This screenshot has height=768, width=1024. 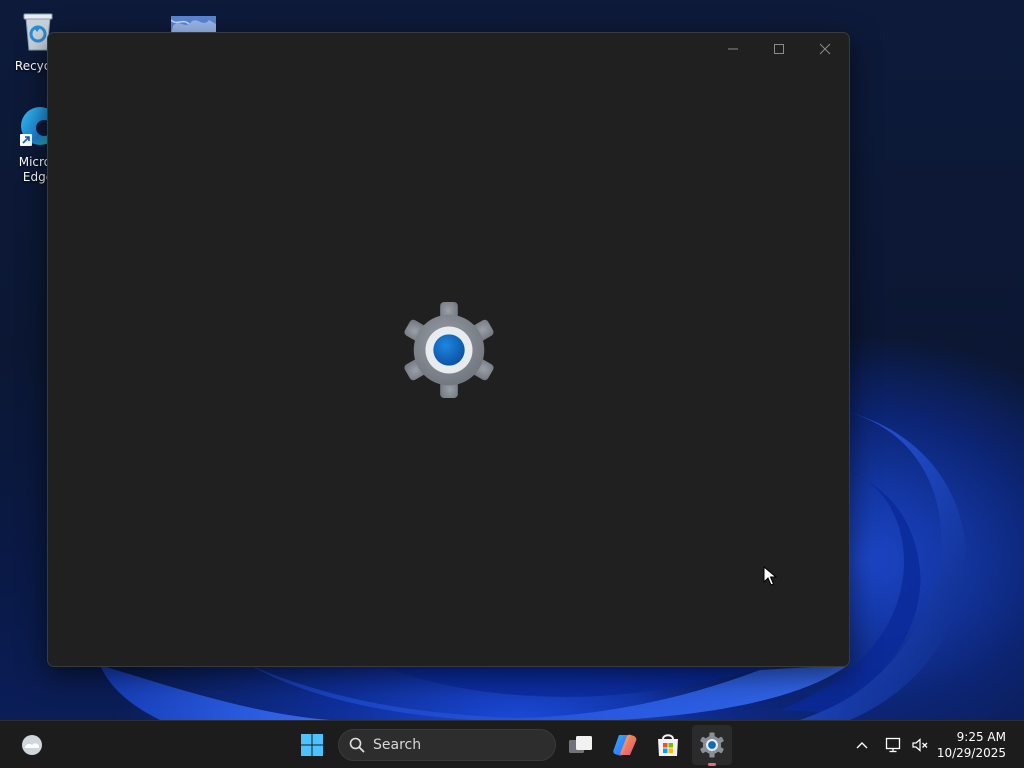 I want to click on close-icon, so click(x=825, y=49).